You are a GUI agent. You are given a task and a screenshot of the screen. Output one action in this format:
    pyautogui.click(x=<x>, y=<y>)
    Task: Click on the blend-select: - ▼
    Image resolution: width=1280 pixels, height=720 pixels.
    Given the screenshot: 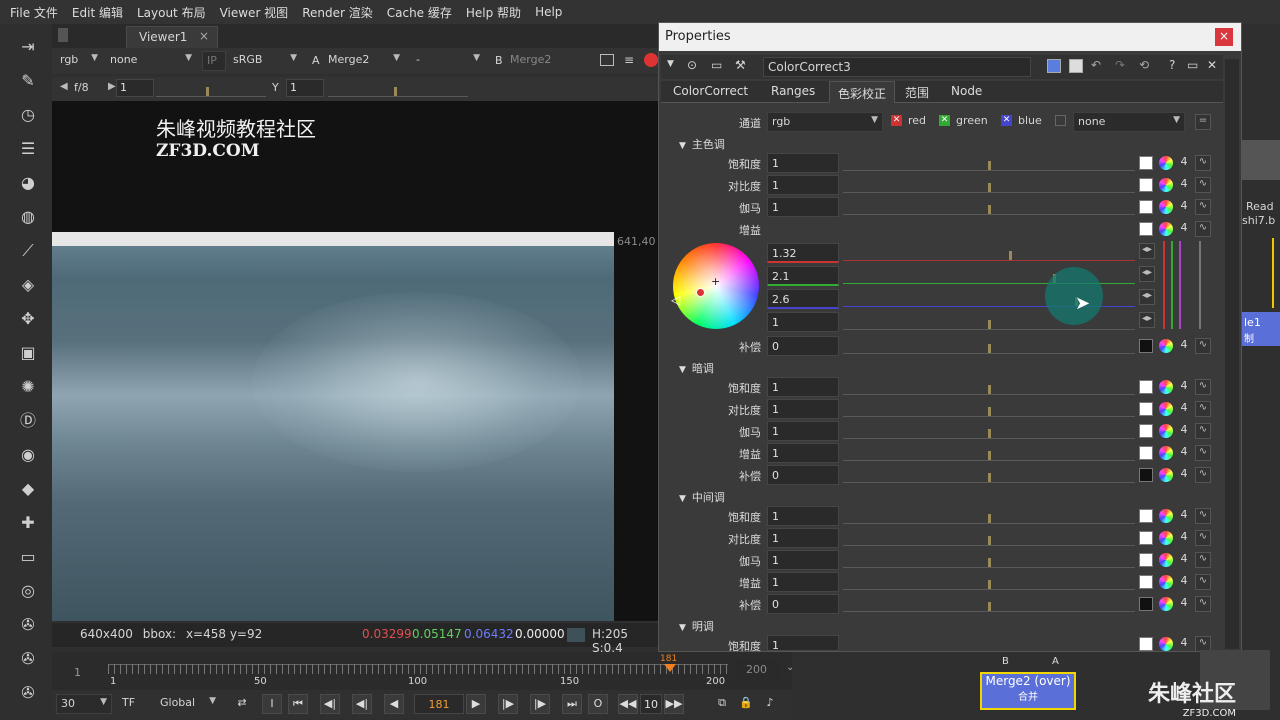 What is the action you would take?
    pyautogui.click(x=448, y=61)
    